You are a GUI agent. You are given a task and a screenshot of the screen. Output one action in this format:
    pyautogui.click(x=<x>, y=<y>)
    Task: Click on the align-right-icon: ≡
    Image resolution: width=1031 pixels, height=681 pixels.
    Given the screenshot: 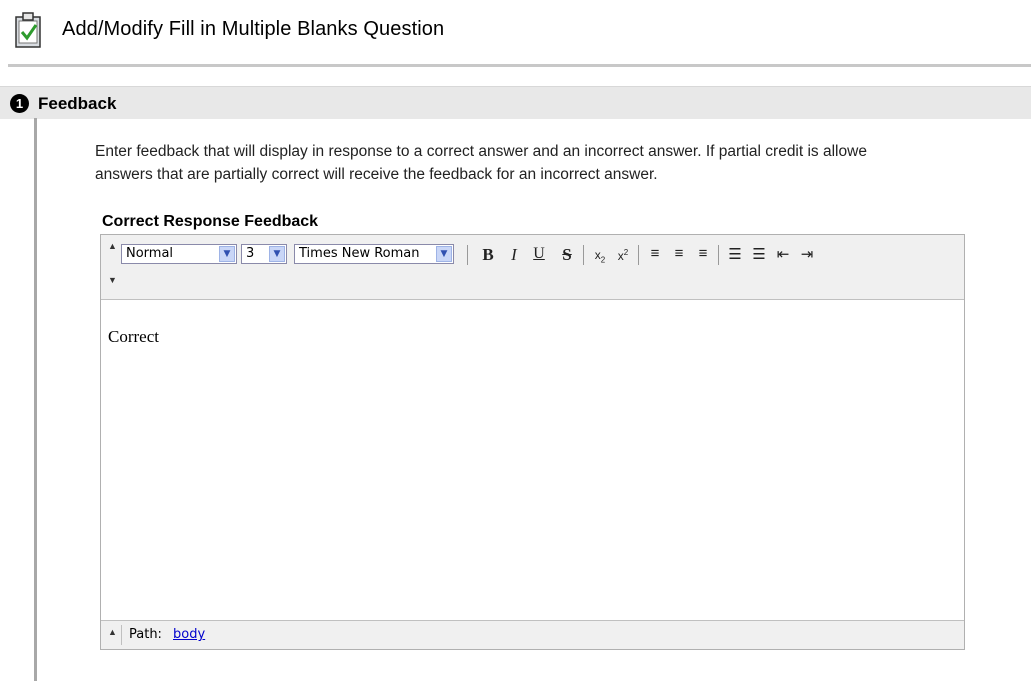 What is the action you would take?
    pyautogui.click(x=703, y=253)
    